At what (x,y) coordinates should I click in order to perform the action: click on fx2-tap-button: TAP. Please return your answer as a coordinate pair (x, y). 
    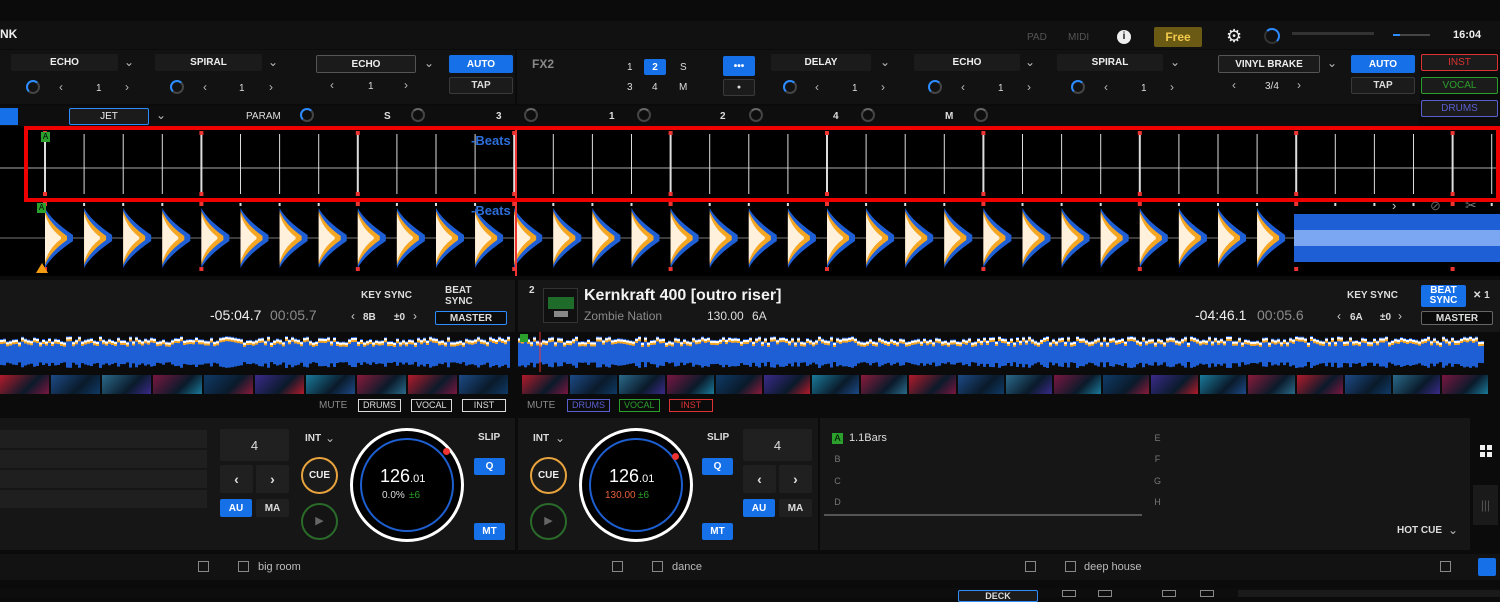
    Looking at the image, I should click on (1383, 85).